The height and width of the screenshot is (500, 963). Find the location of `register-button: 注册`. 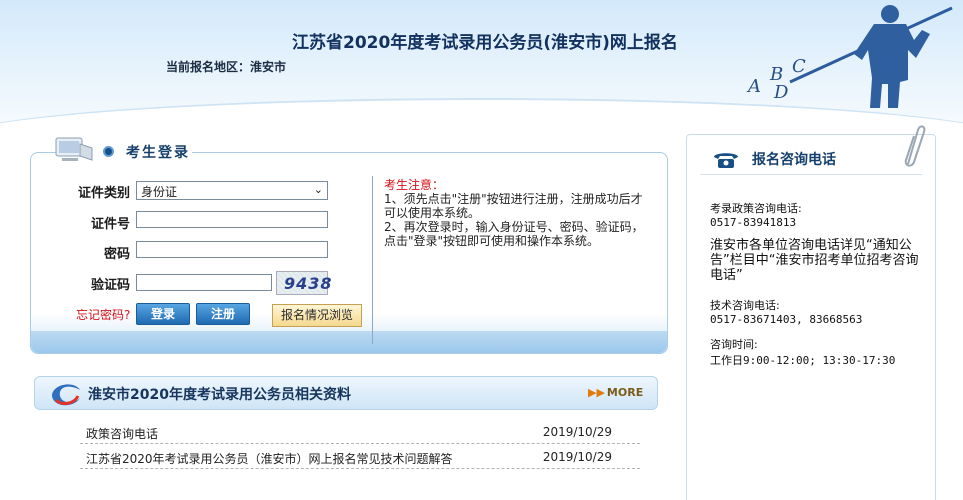

register-button: 注册 is located at coordinates (223, 314).